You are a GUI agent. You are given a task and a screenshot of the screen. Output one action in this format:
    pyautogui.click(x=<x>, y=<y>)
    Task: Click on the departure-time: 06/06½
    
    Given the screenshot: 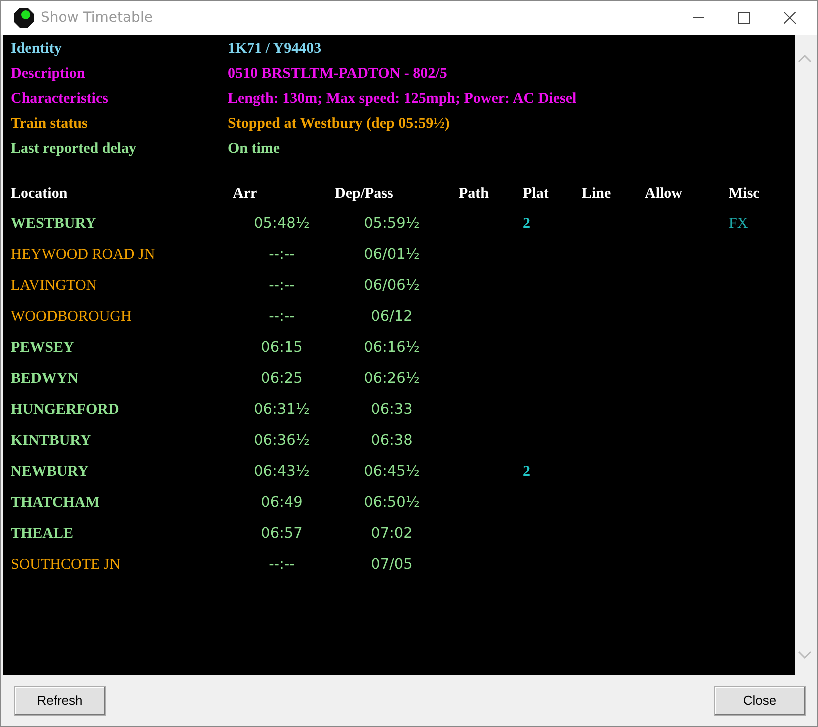 What is the action you would take?
    pyautogui.click(x=392, y=286)
    